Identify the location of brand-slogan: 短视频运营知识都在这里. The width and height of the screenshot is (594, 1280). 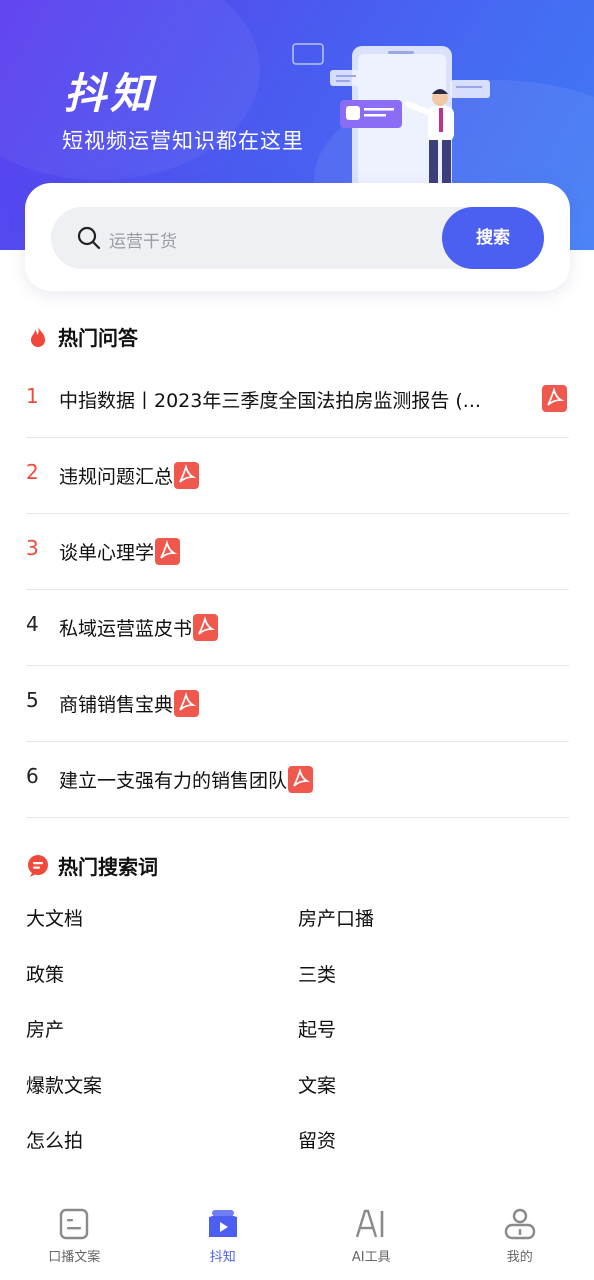
(183, 141).